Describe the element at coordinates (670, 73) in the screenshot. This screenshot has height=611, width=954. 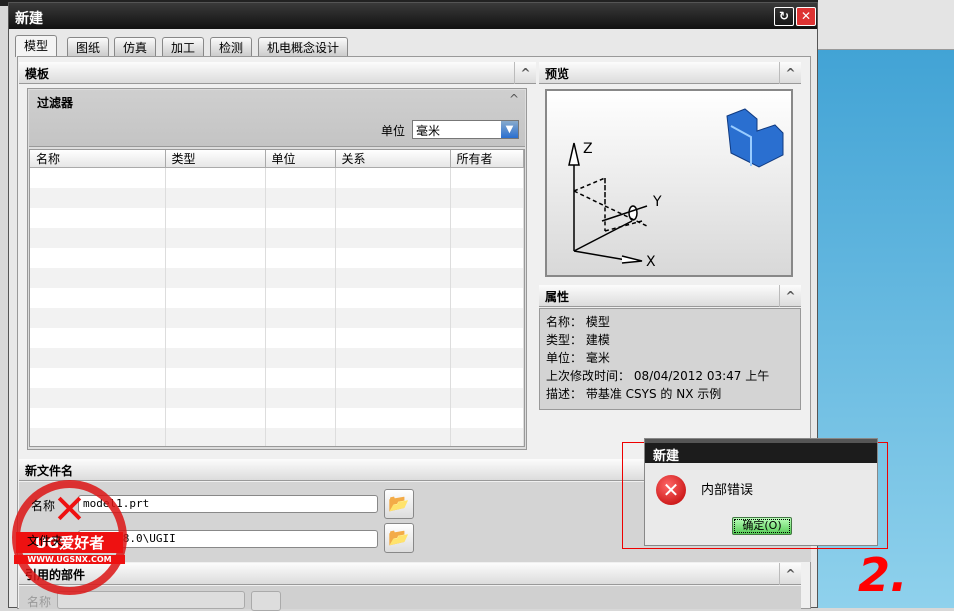
I see `preview-header: 预览 ^` at that location.